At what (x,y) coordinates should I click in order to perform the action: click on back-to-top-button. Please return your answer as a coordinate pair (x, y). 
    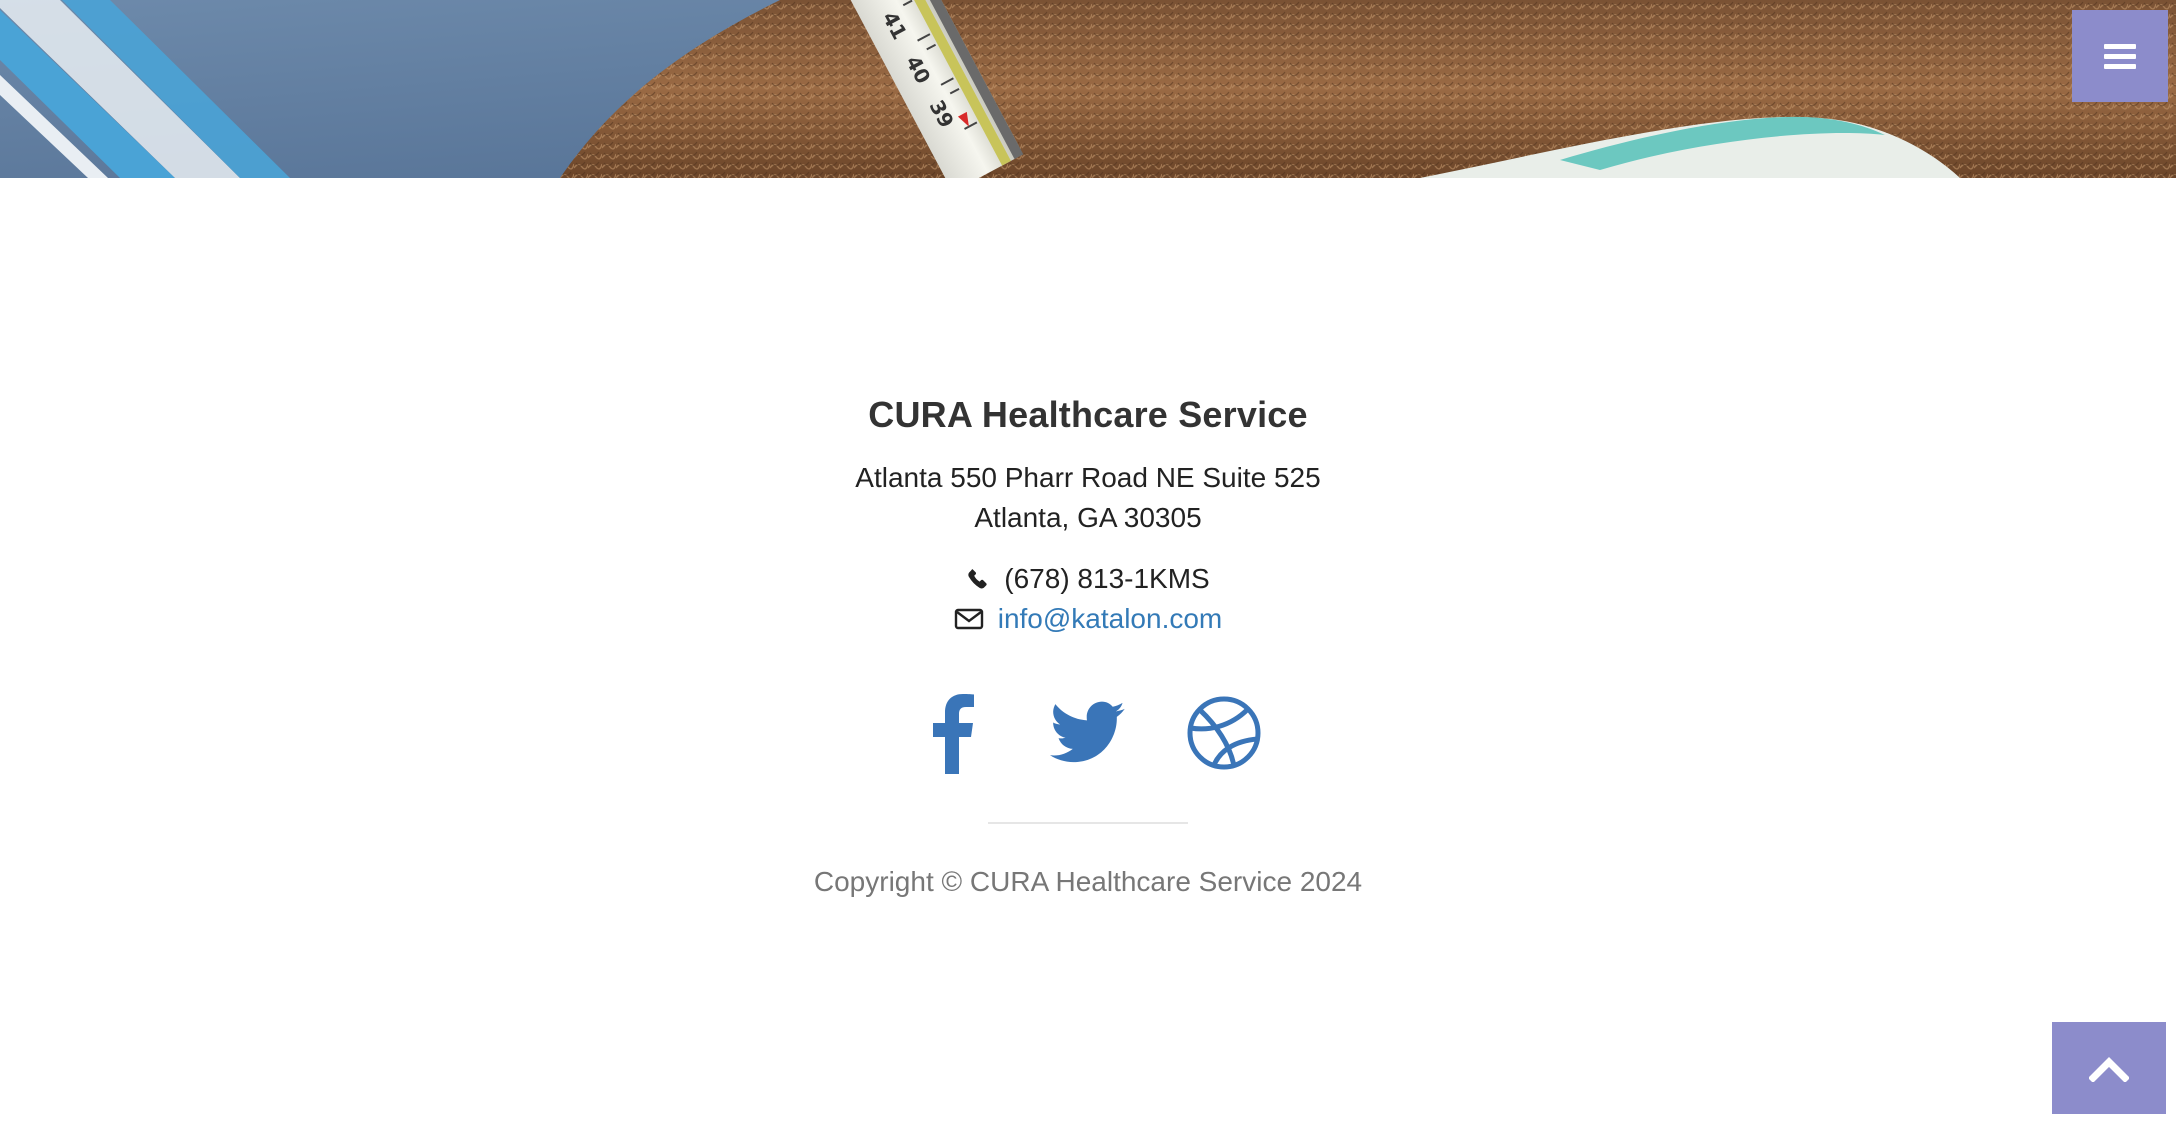
    Looking at the image, I should click on (2109, 1068).